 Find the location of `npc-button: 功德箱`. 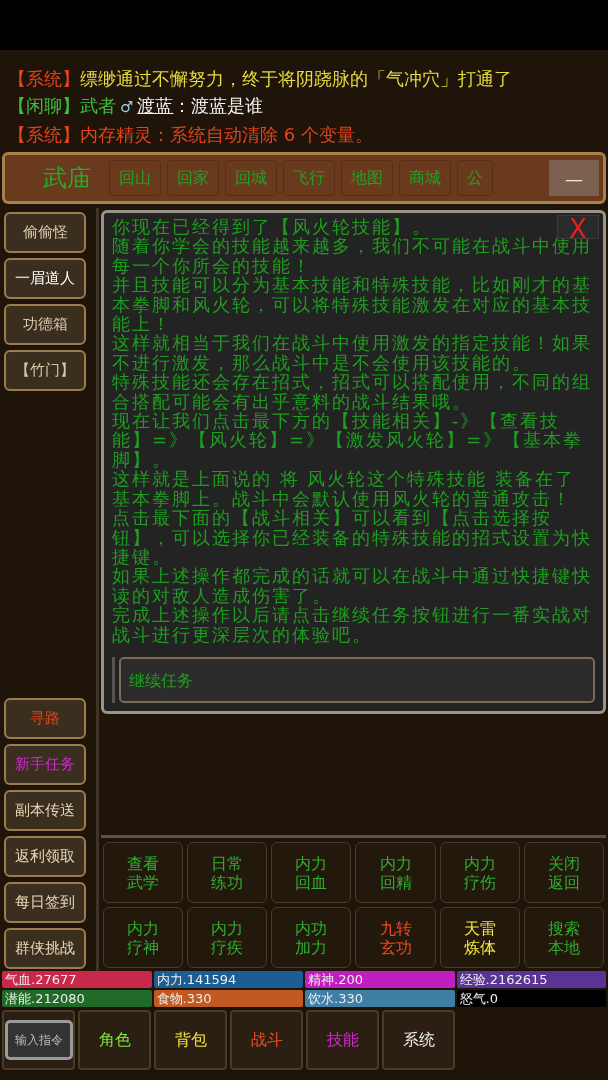

npc-button: 功德箱 is located at coordinates (45, 324).